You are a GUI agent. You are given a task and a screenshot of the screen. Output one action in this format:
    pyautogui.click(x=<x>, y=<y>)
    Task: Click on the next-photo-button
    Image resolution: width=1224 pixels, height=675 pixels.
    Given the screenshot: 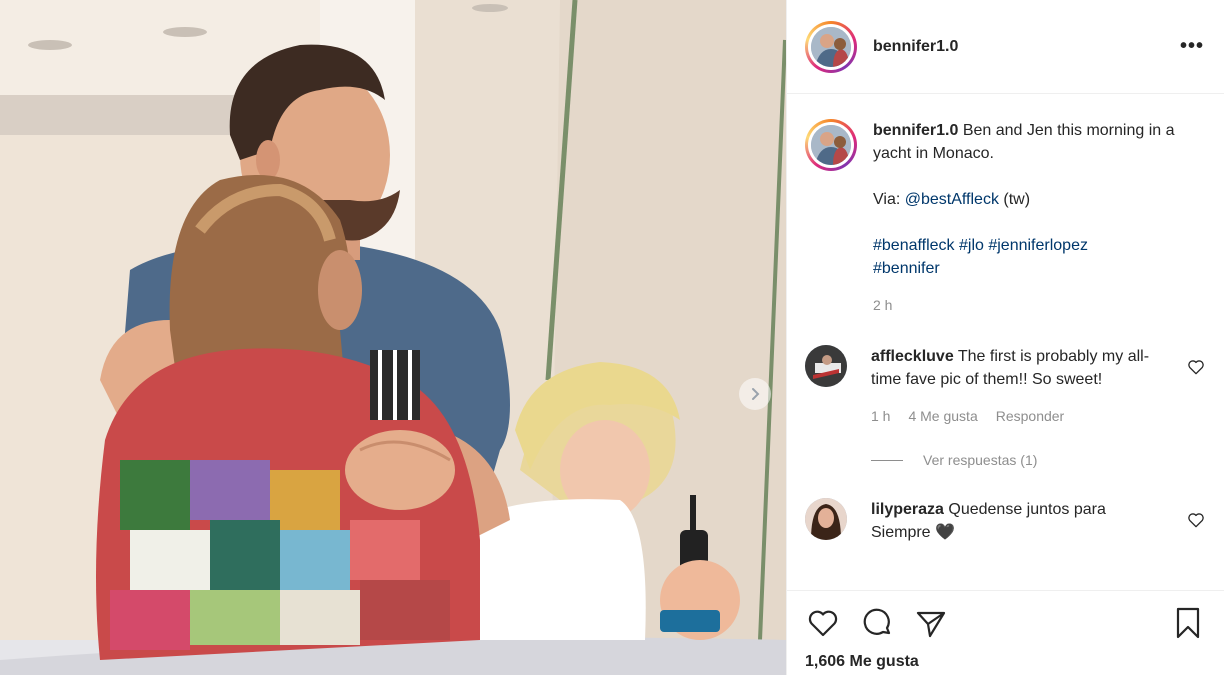 What is the action you would take?
    pyautogui.click(x=755, y=394)
    